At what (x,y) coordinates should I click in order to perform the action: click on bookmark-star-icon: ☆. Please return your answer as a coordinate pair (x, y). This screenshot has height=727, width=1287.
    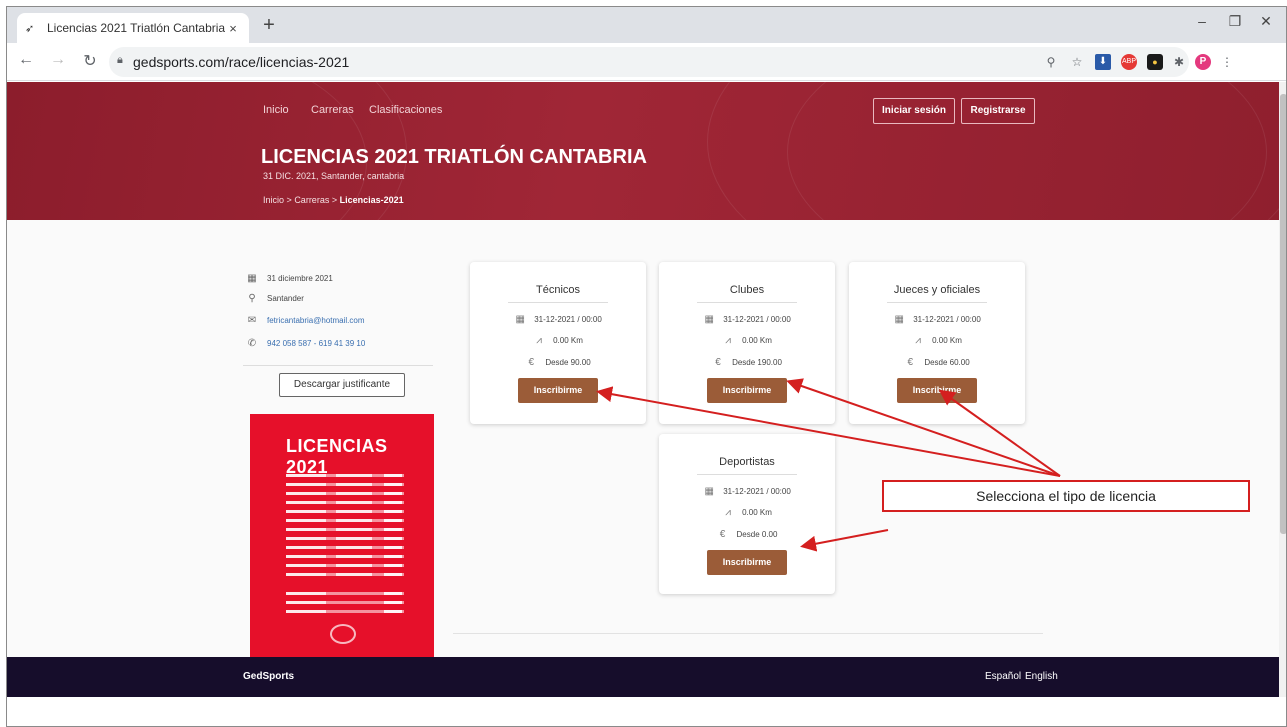
    Looking at the image, I should click on (1077, 62).